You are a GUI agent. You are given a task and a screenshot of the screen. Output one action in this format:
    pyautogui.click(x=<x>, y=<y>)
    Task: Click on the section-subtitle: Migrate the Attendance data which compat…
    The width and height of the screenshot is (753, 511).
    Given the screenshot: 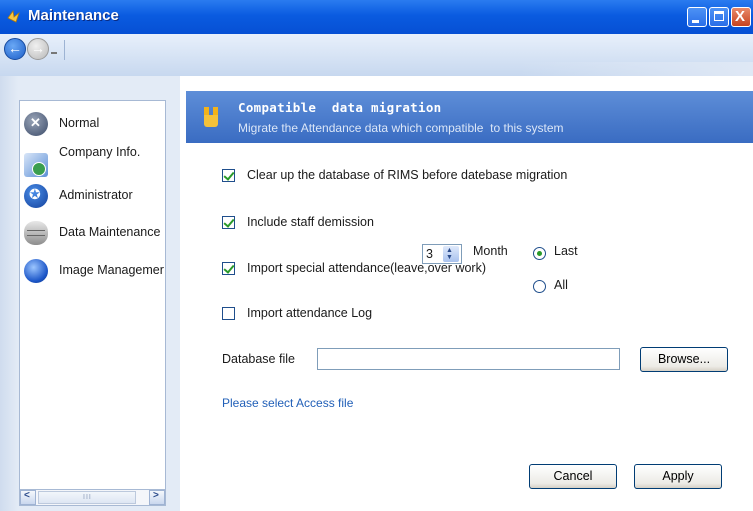 What is the action you would take?
    pyautogui.click(x=401, y=128)
    